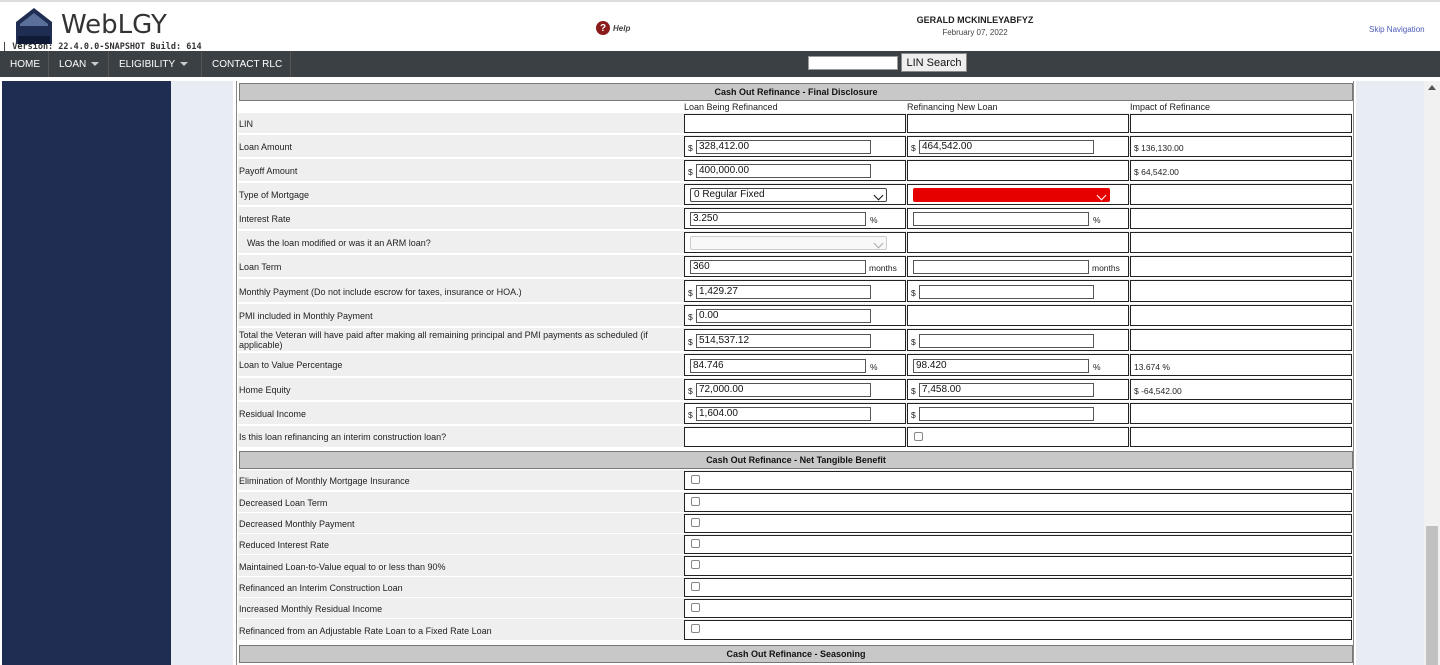  I want to click on lin-search-input, so click(853, 63).